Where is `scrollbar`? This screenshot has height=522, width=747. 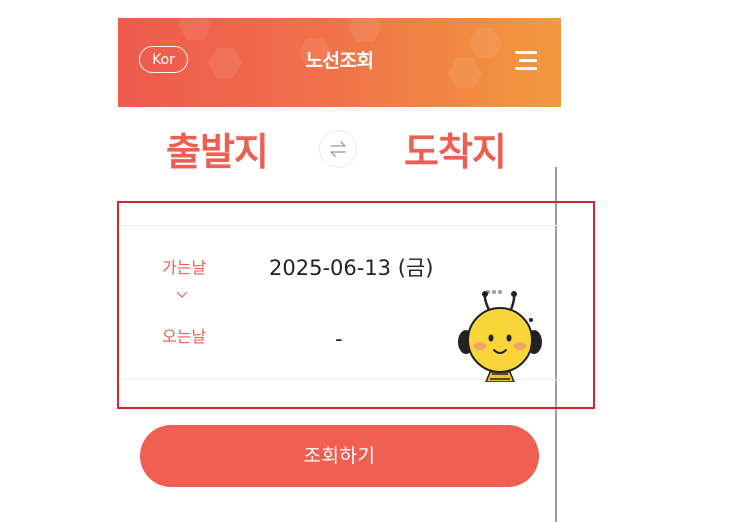 scrollbar is located at coordinates (556, 344).